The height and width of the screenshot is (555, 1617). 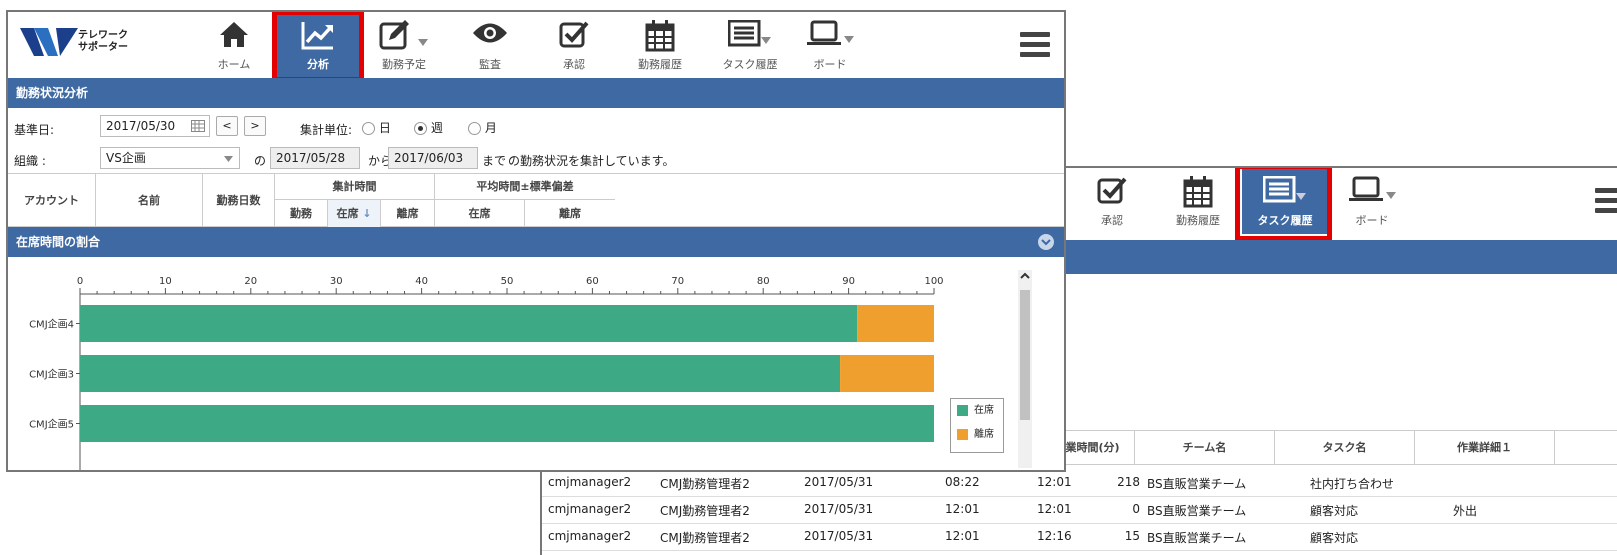 I want to click on legend-label-away: 離席, so click(x=984, y=434).